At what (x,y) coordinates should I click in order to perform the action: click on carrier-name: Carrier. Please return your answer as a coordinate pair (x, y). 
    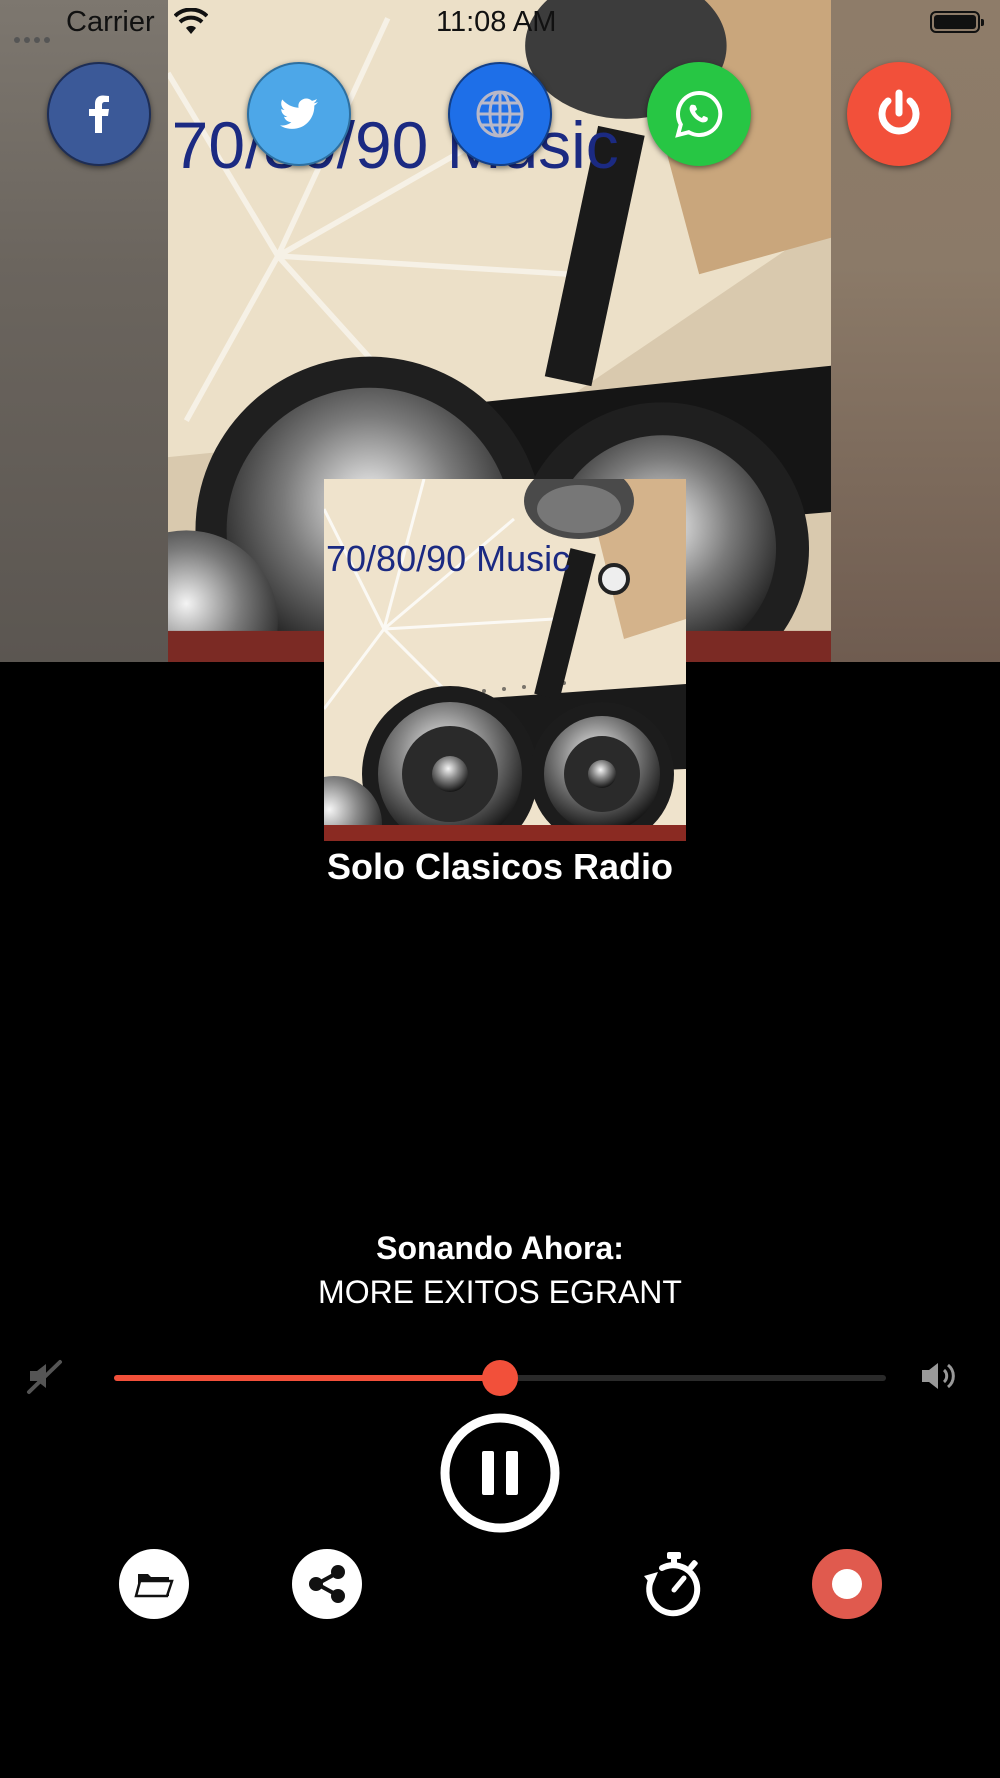
    Looking at the image, I should click on (110, 22).